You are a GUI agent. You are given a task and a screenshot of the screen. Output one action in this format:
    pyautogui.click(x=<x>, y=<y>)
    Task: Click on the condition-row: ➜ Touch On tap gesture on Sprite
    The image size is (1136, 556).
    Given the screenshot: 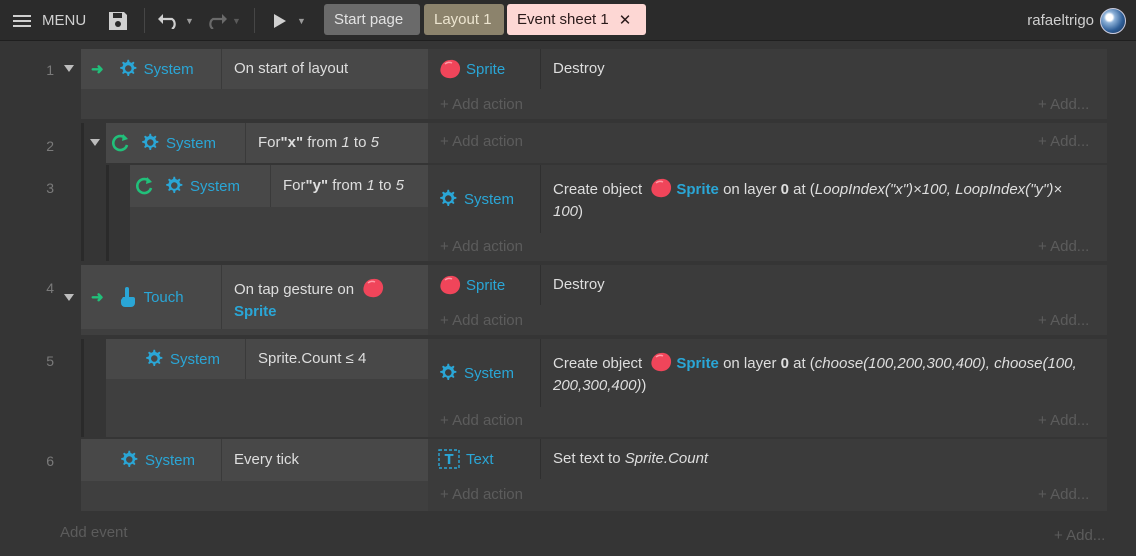 What is the action you would take?
    pyautogui.click(x=254, y=297)
    